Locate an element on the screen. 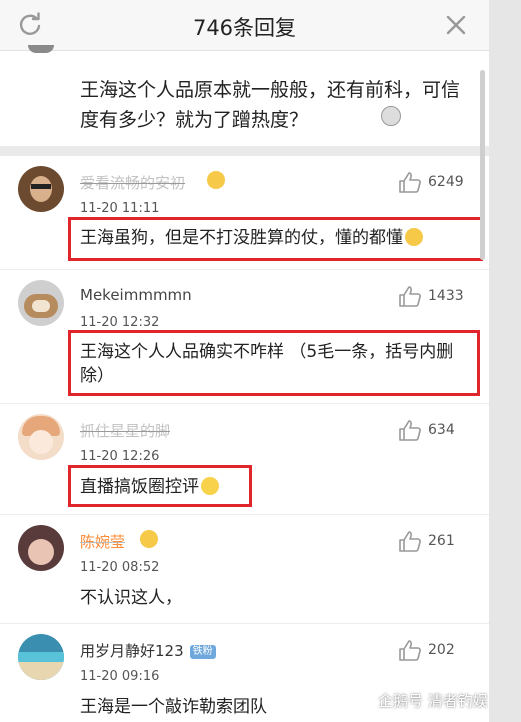 This screenshot has height=722, width=521. comment-text: 不认识这人， is located at coordinates (131, 598).